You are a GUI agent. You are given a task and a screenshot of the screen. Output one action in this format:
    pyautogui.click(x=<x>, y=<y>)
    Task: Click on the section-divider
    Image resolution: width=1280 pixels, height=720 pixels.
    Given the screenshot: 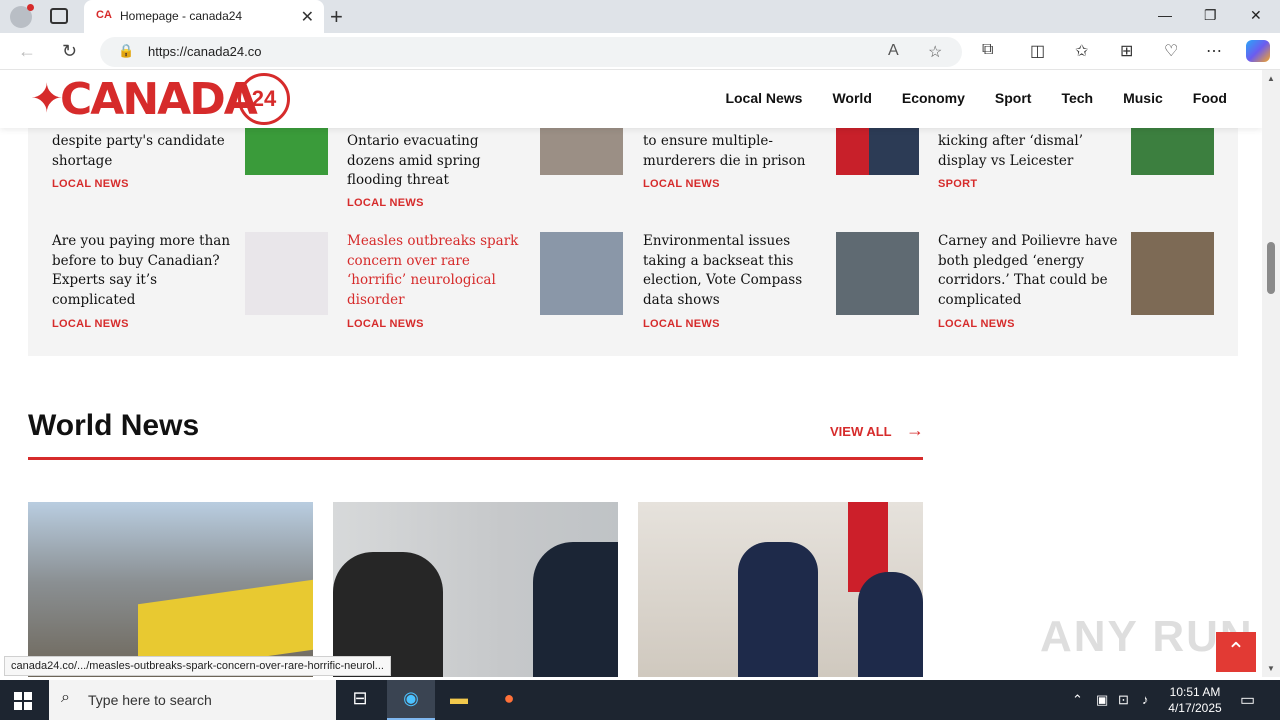 What is the action you would take?
    pyautogui.click(x=475, y=458)
    